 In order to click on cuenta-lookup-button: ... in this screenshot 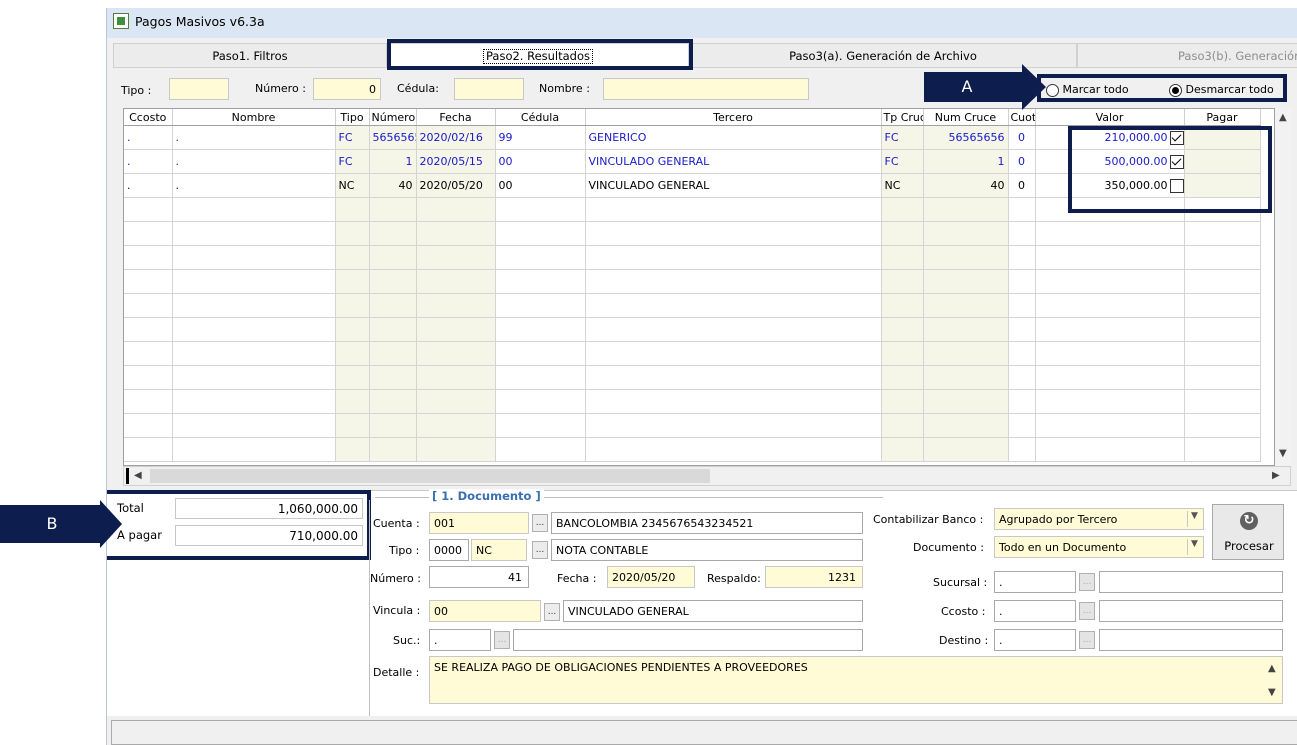, I will do `click(540, 523)`.